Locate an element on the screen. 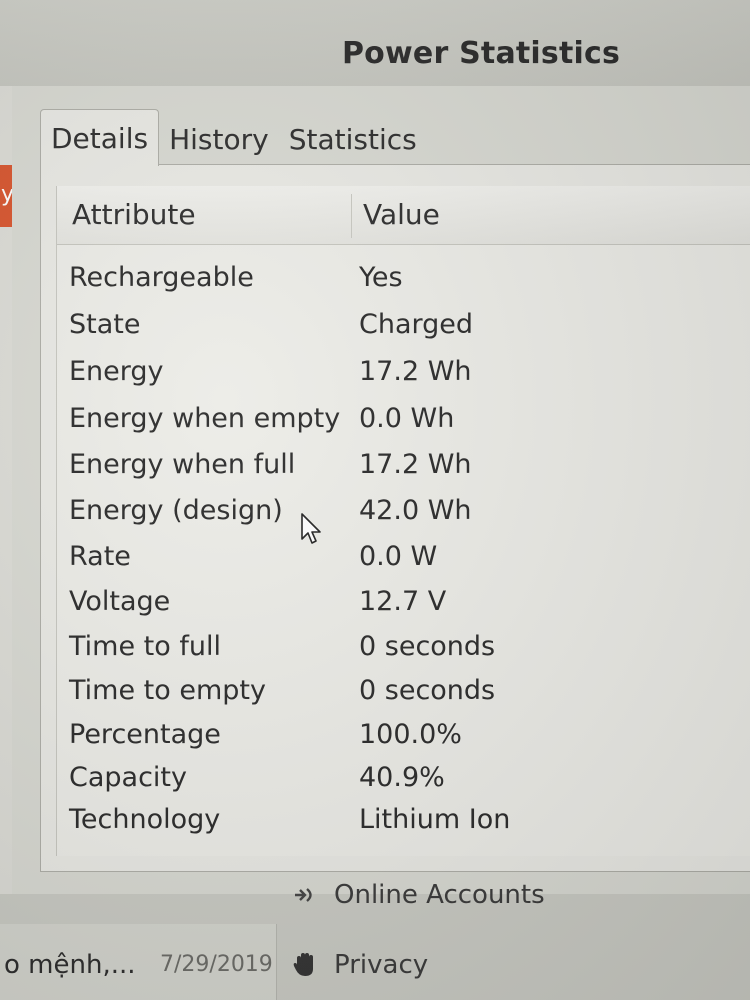  tab-details-label: Details is located at coordinates (100, 138).